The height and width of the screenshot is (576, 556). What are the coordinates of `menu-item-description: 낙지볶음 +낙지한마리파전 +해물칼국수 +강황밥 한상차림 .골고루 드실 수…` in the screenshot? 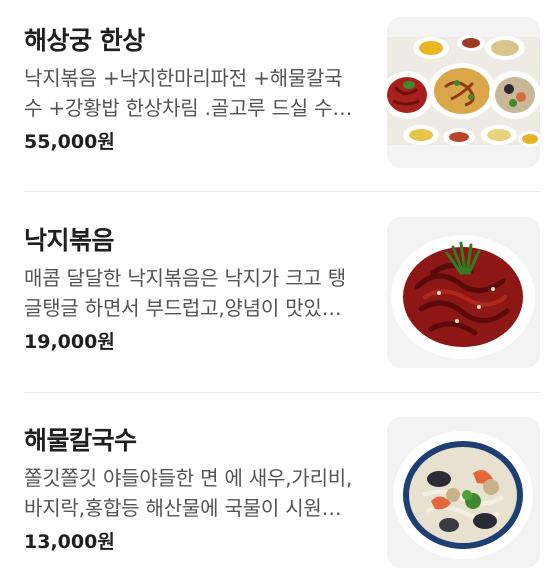 It's located at (183, 93).